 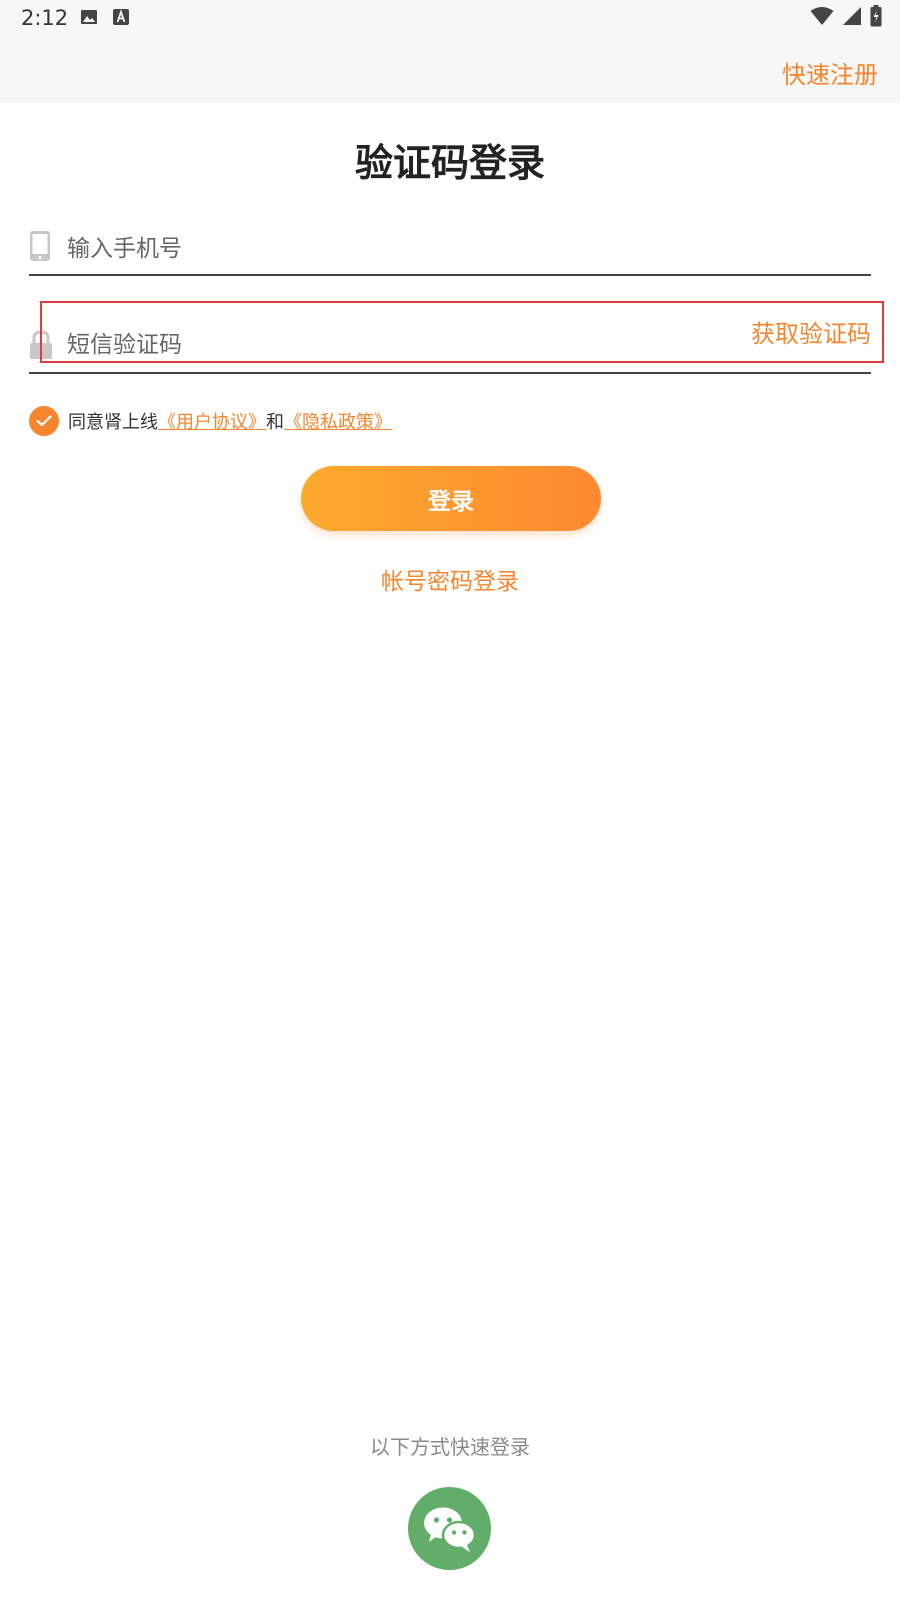 I want to click on status-time: 2:12, so click(x=45, y=18).